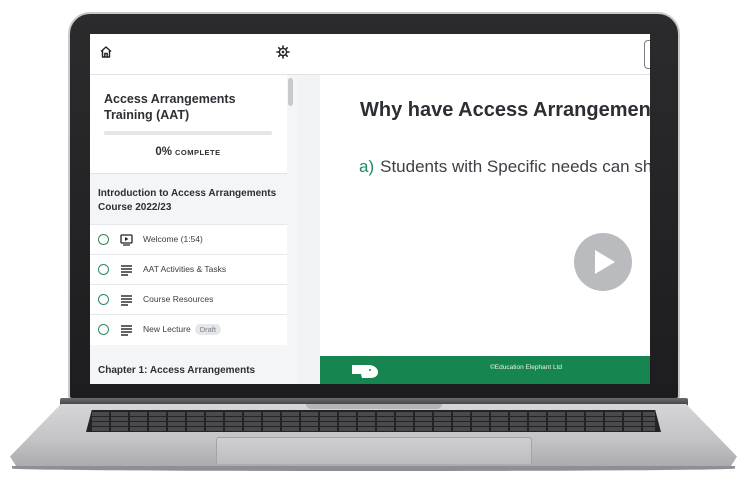 This screenshot has height=482, width=747. I want to click on laptop-keyboard, so click(373, 421).